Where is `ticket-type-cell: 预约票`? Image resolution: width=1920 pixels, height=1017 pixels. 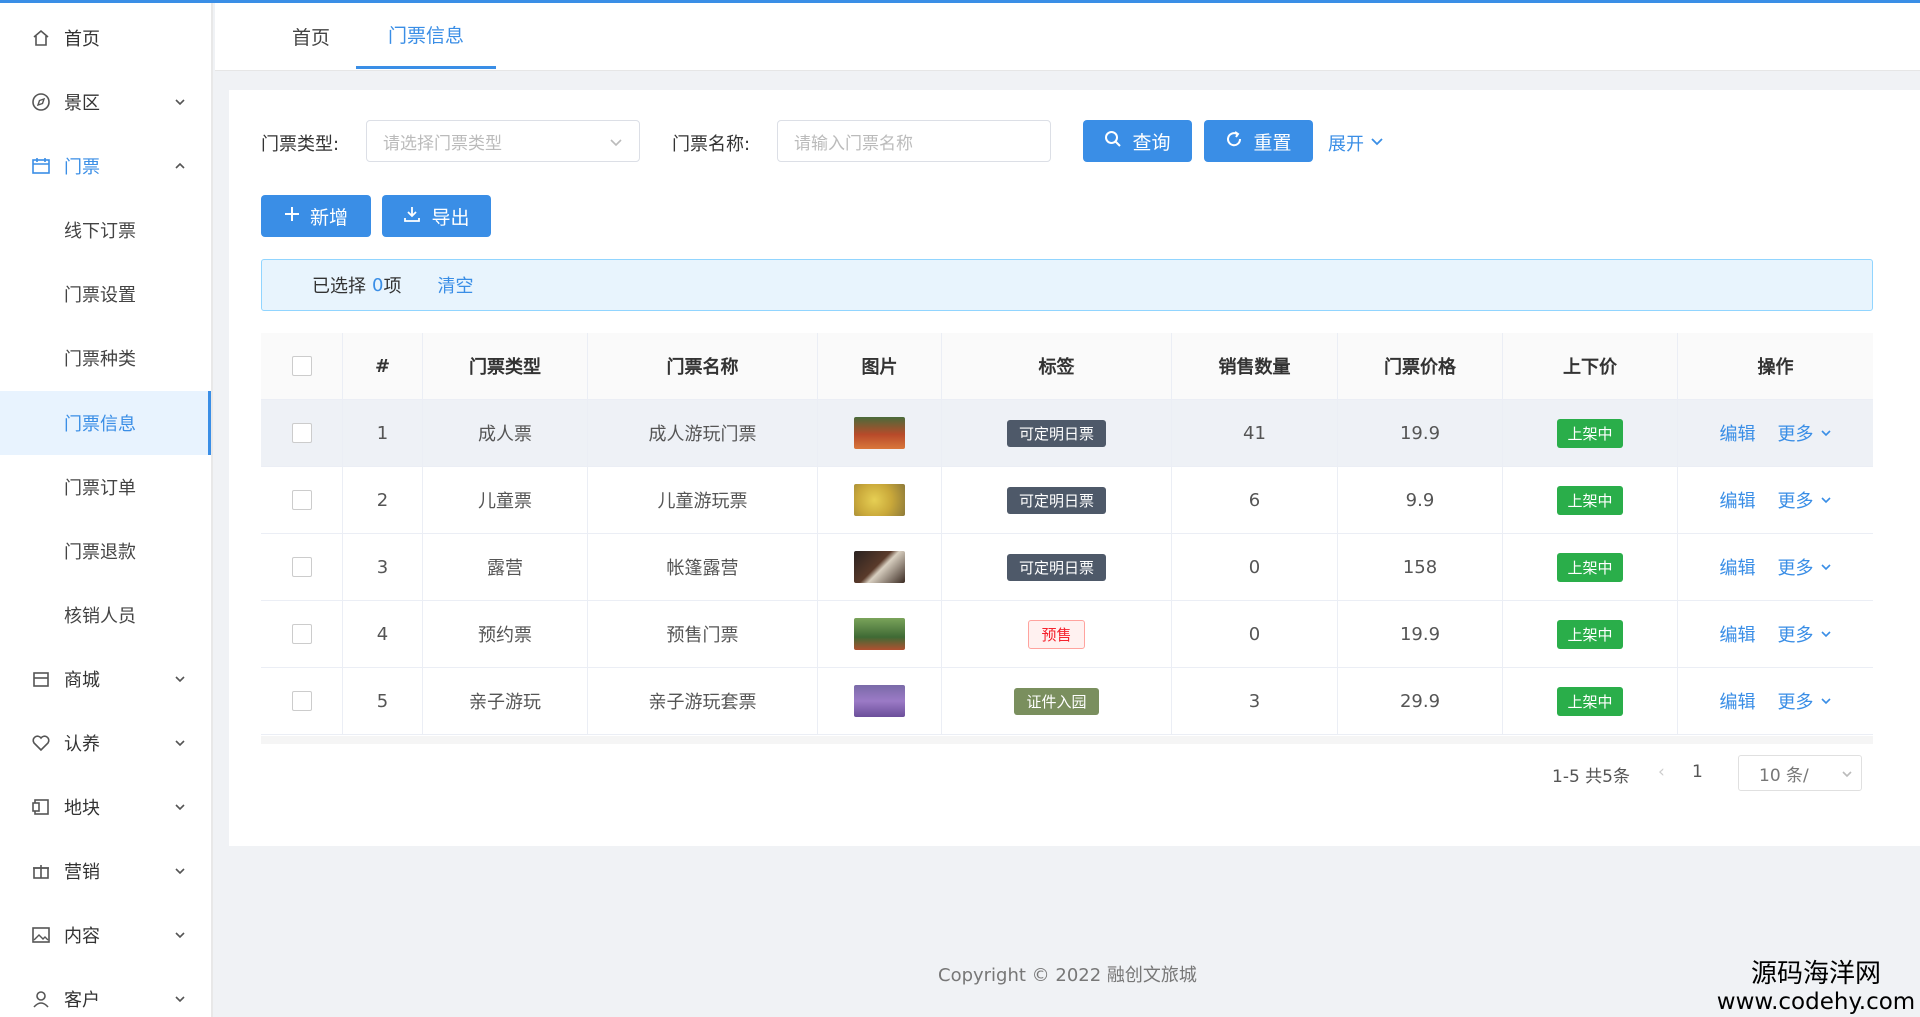 ticket-type-cell: 预约票 is located at coordinates (505, 634).